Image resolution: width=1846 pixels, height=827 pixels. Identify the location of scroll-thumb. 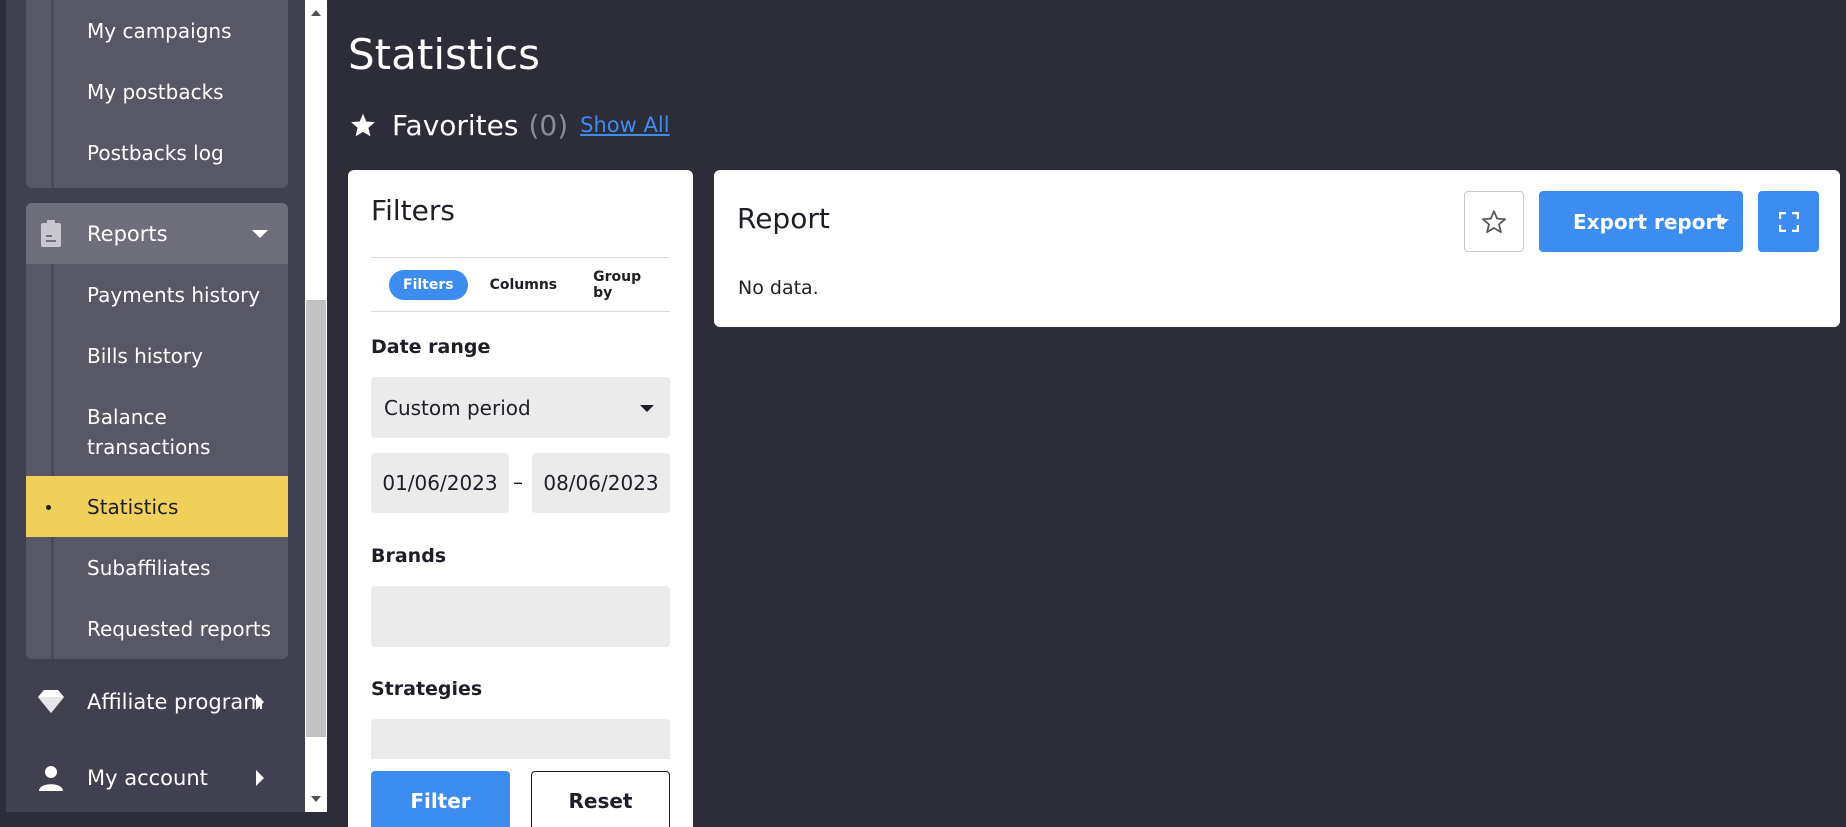
(316, 518).